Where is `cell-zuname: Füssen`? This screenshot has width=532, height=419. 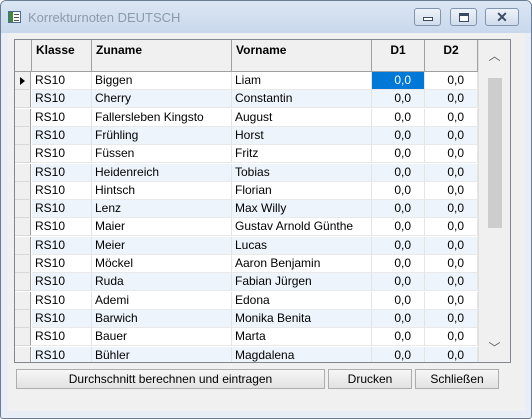 cell-zuname: Füssen is located at coordinates (162, 154).